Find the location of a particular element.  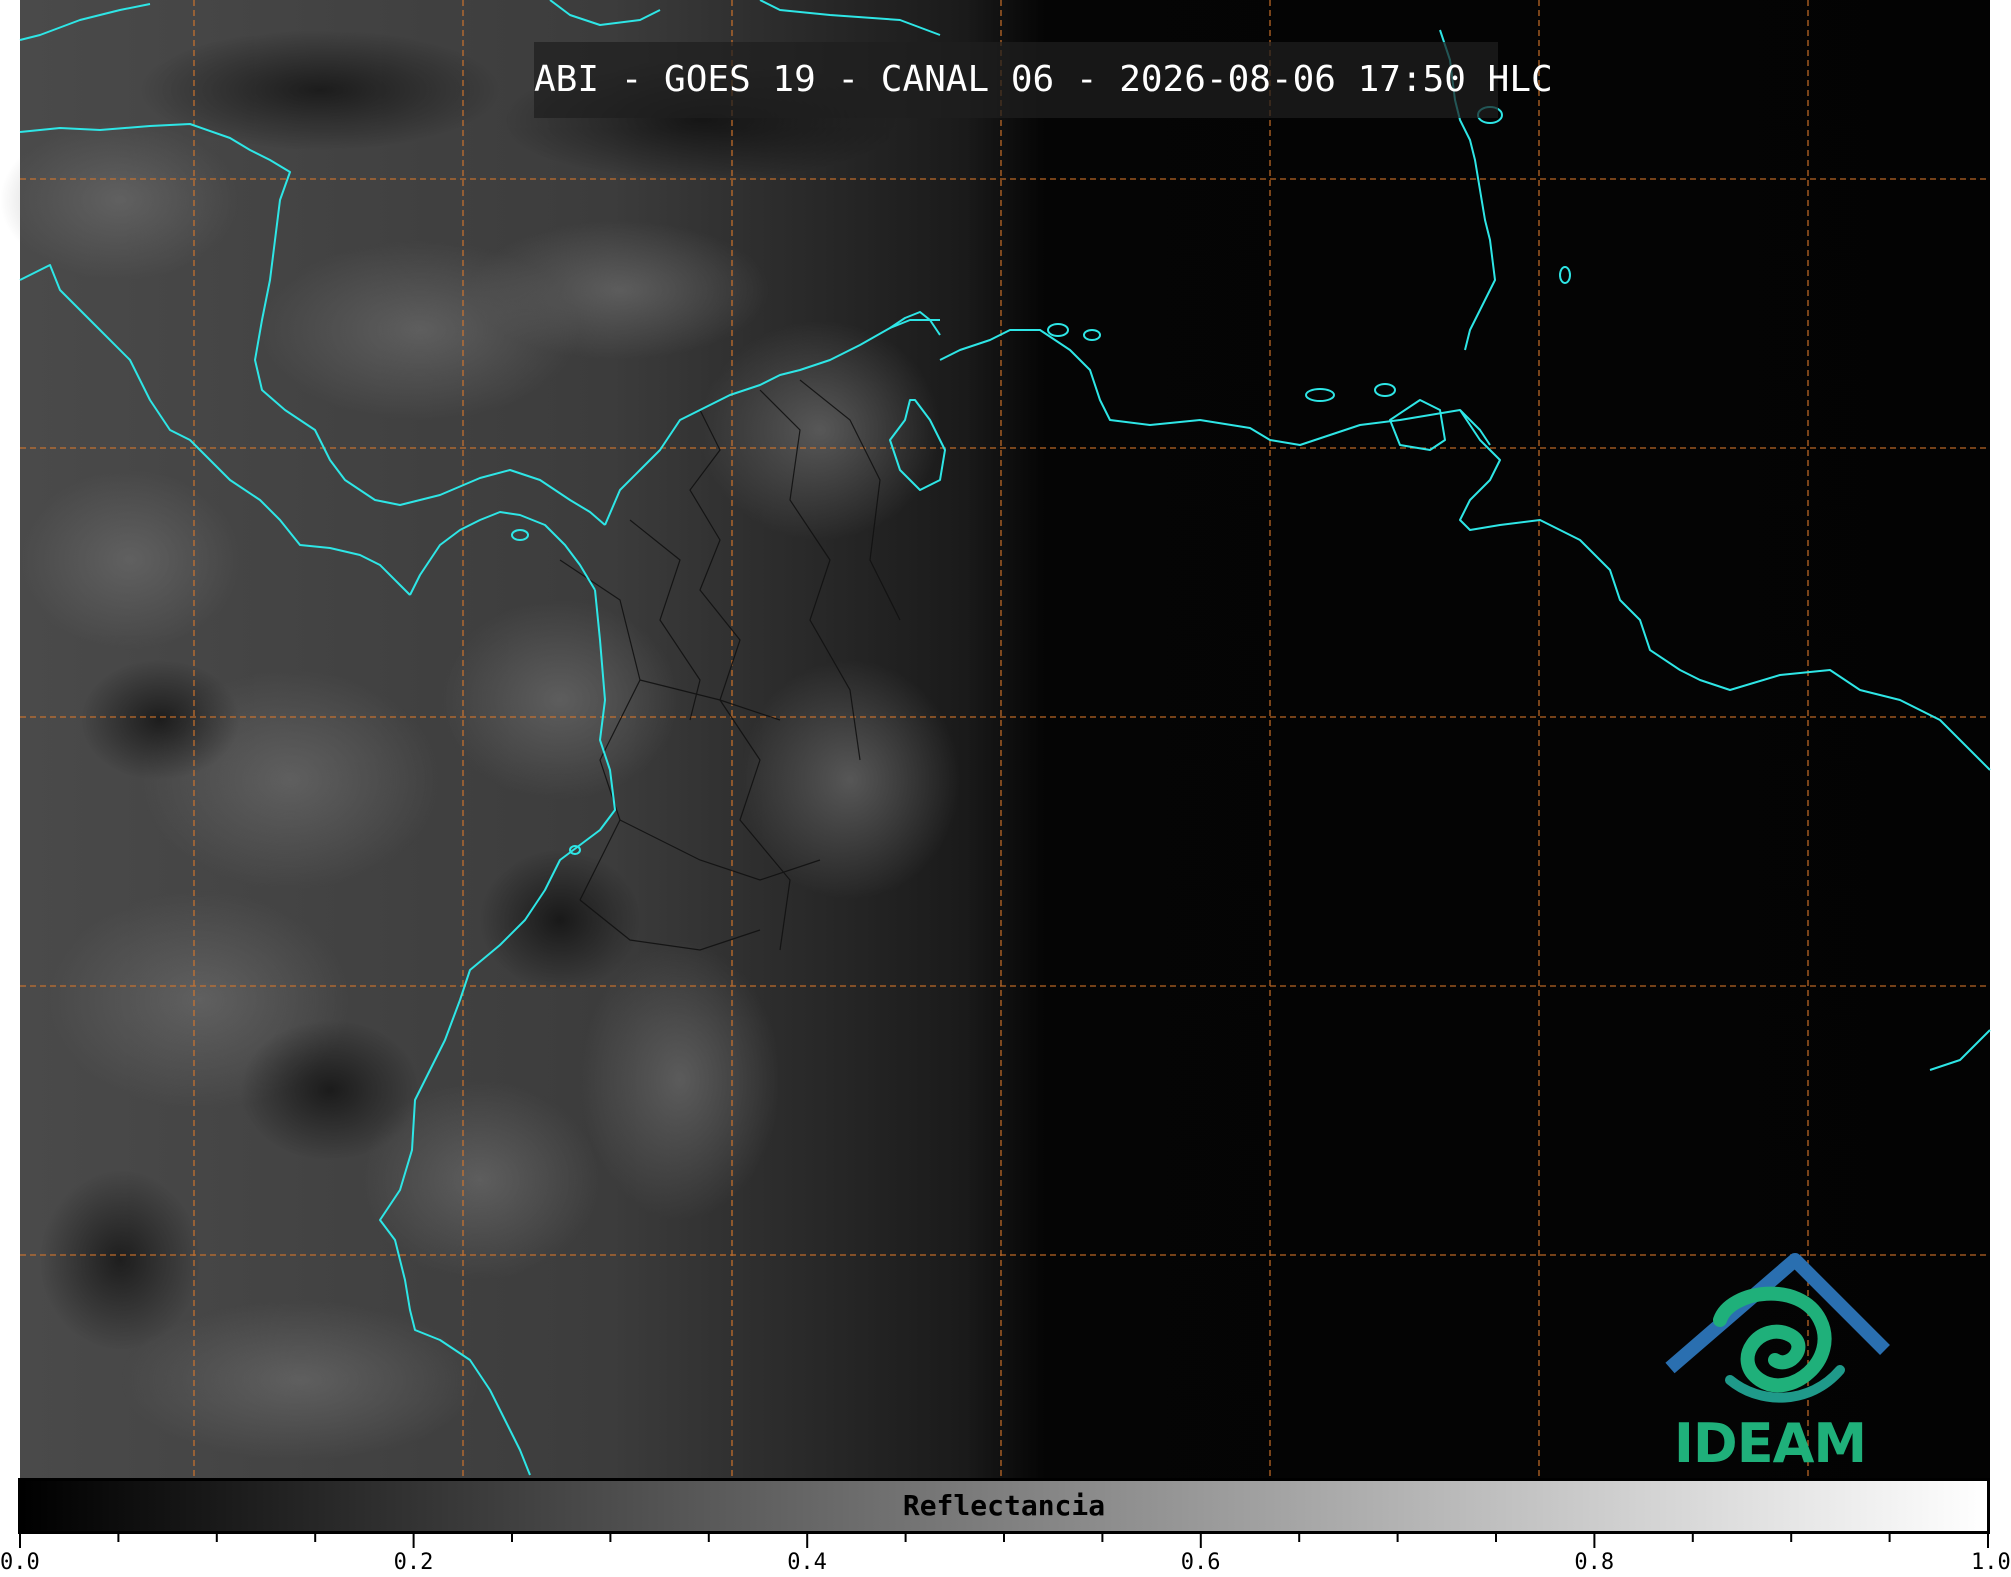

ideam-logo-text: IDEAM is located at coordinates (1770, 1443).